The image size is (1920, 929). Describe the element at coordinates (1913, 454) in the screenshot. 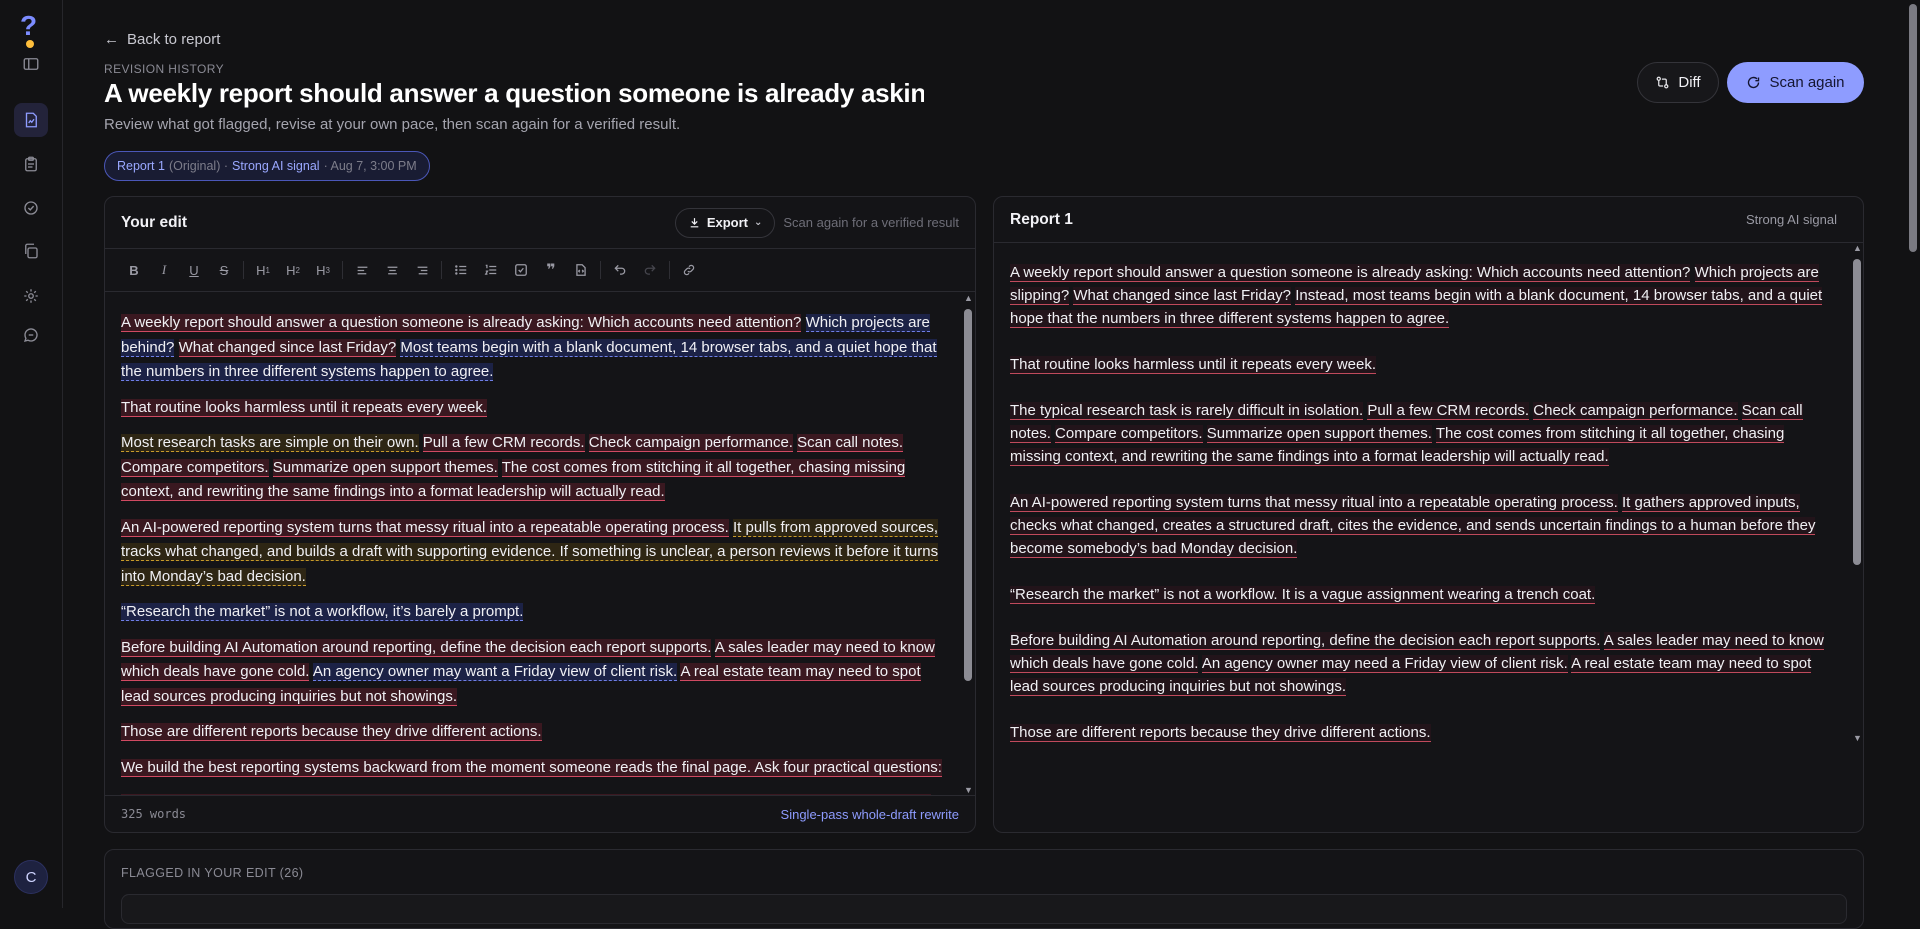

I see `window-scrollbar` at that location.